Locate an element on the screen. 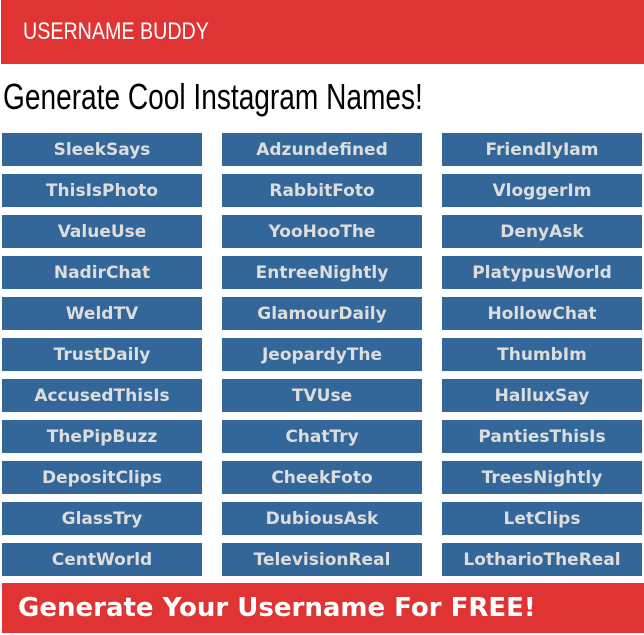  username-suggestion-button: TVUse is located at coordinates (322, 395).